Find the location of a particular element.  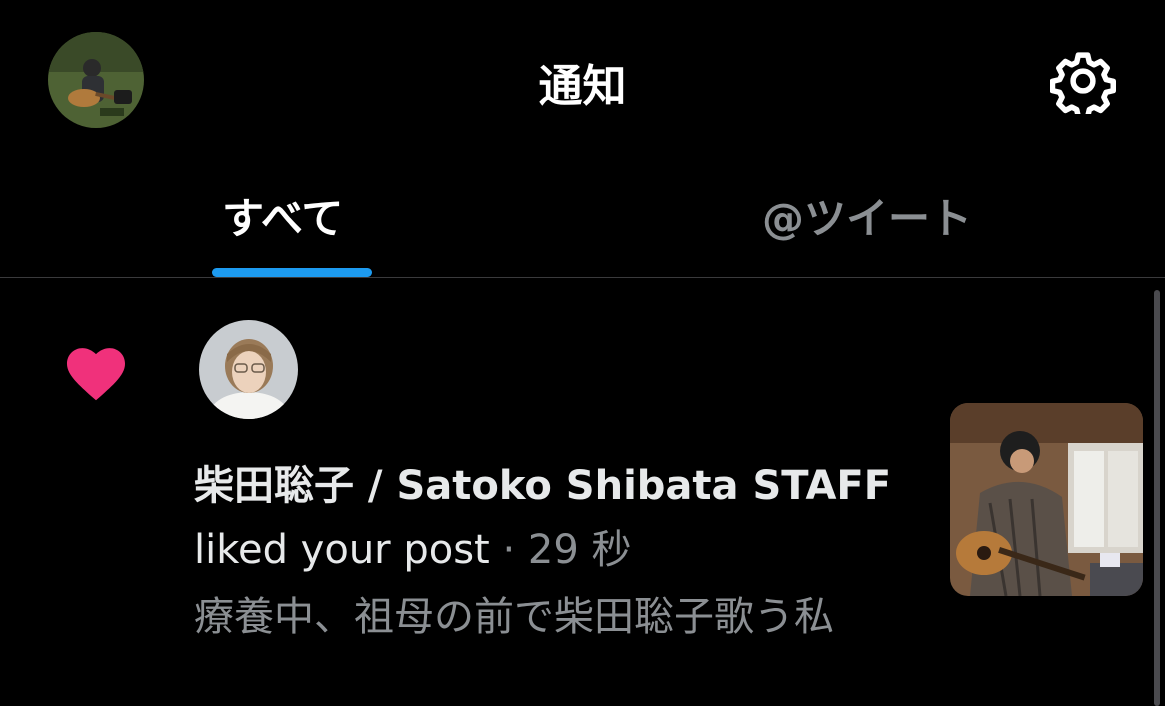

actor-avatar-icon is located at coordinates (248, 369).